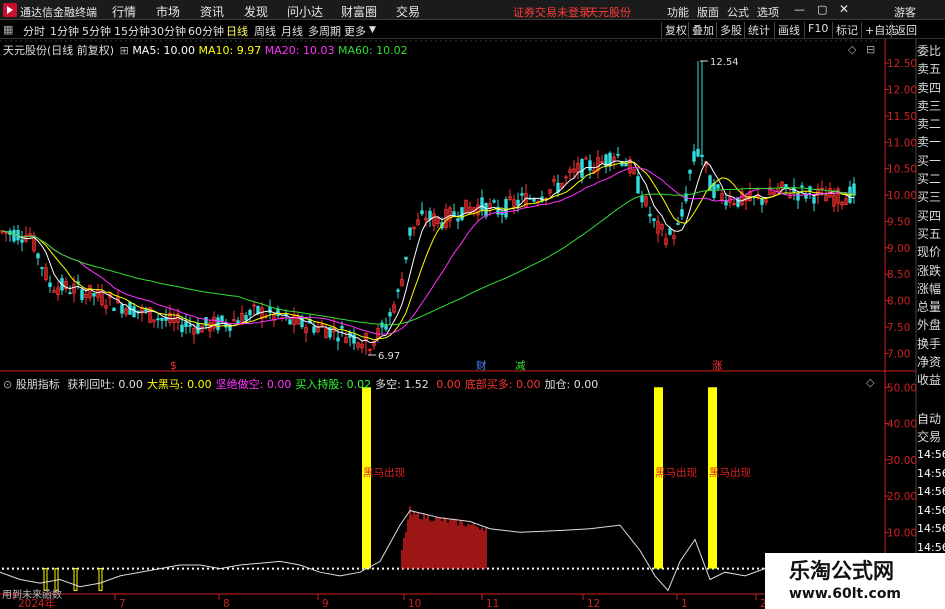 The image size is (945, 609). Describe the element at coordinates (931, 142) in the screenshot. I see `quote-tab: 卖一` at that location.